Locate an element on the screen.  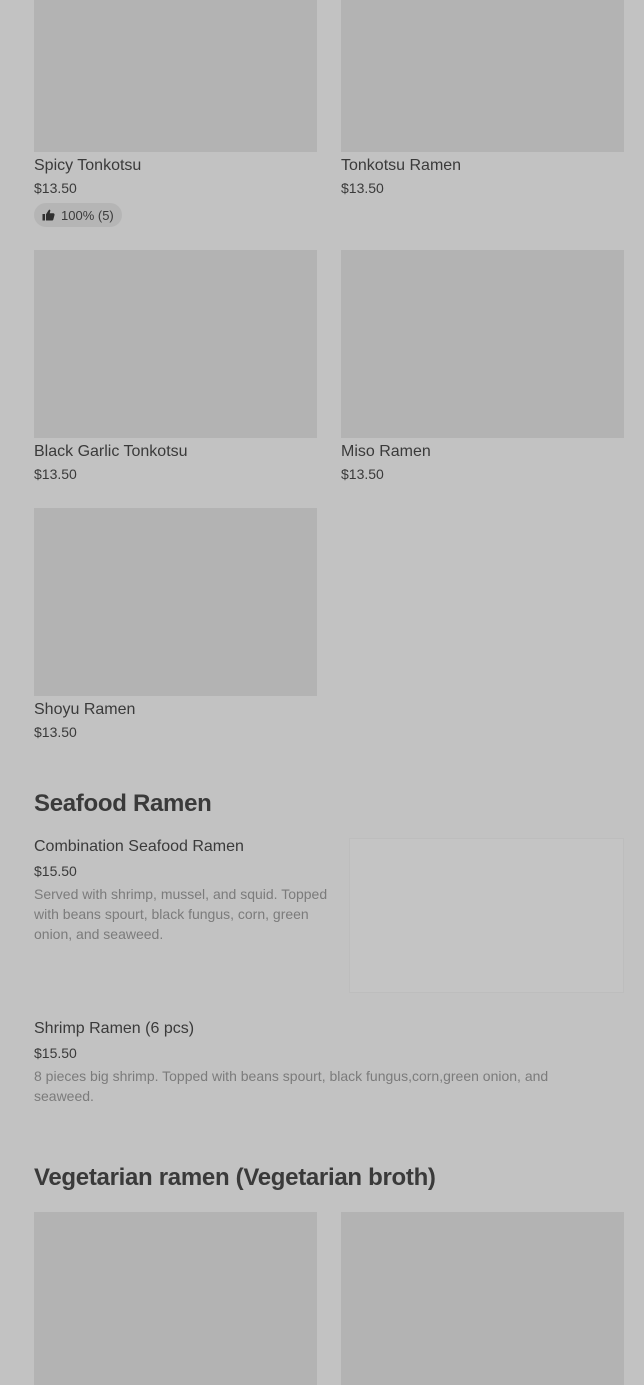
menu-item-card: Black Garlic Tonkotsu $13.50 is located at coordinates (175, 366).